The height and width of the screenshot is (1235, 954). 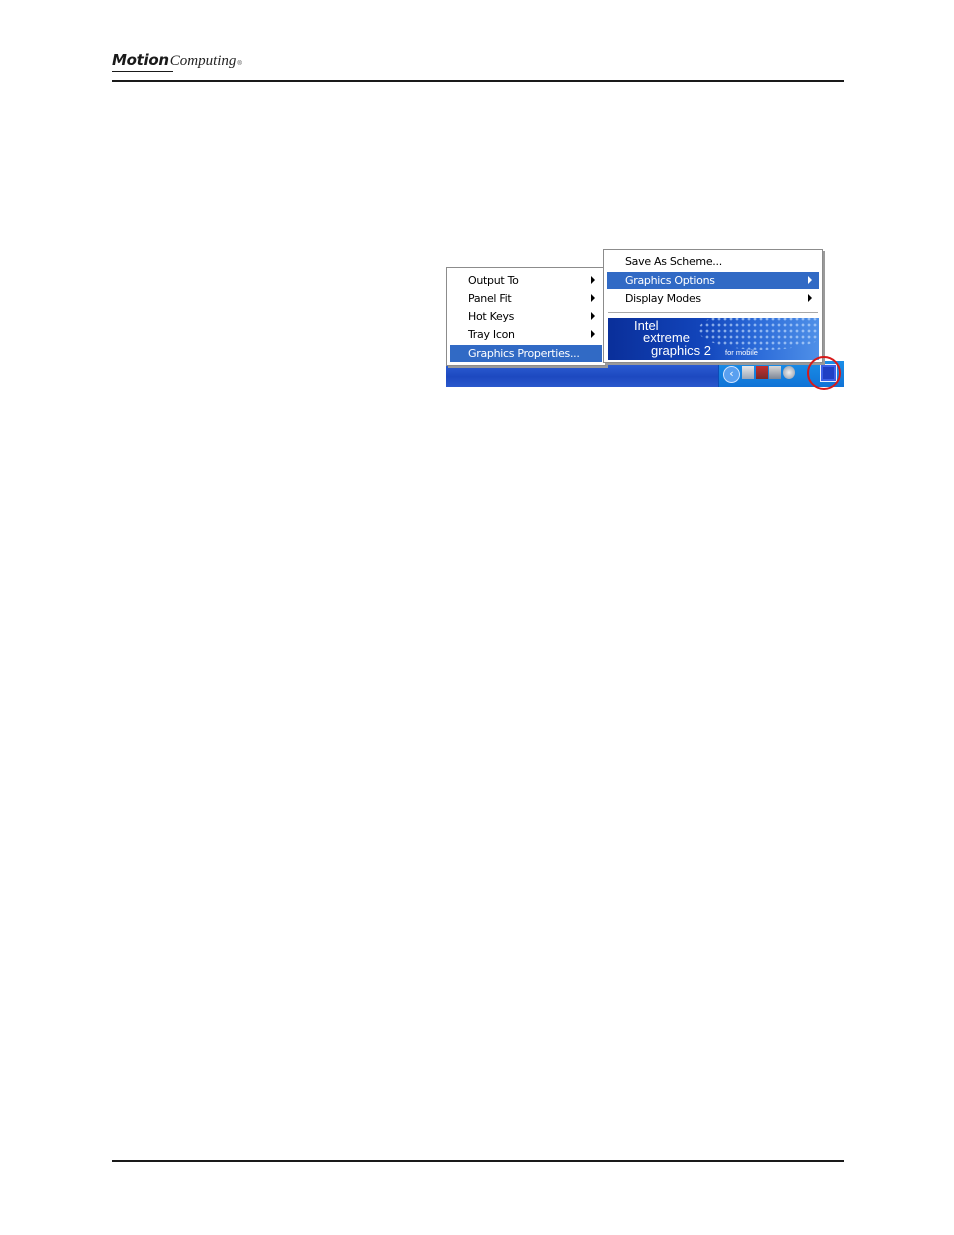 I want to click on banner-line-3: graphics 2, so click(x=681, y=350).